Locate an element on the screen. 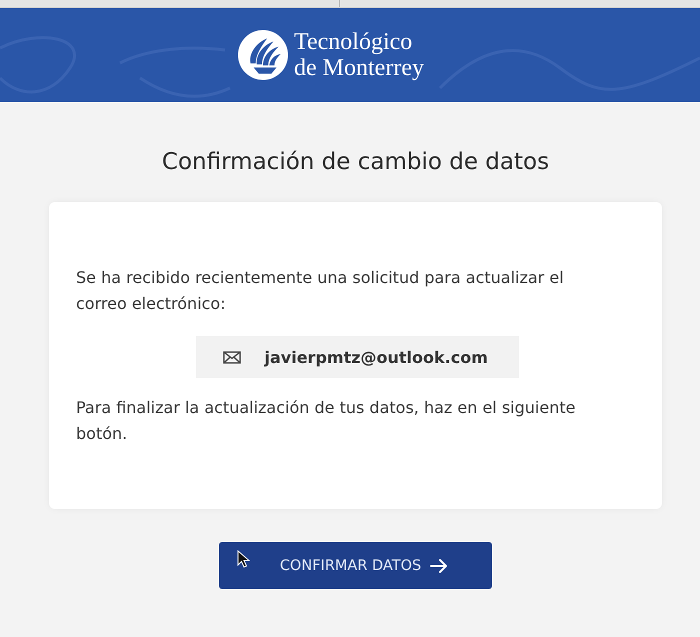 The width and height of the screenshot is (700, 637). logo-text: de Monterrey is located at coordinates (359, 68).